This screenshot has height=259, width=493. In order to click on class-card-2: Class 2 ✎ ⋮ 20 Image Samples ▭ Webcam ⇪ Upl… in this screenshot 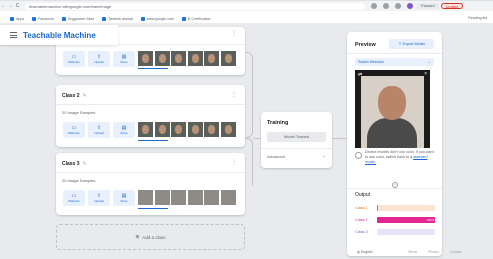, I will do `click(150, 116)`.